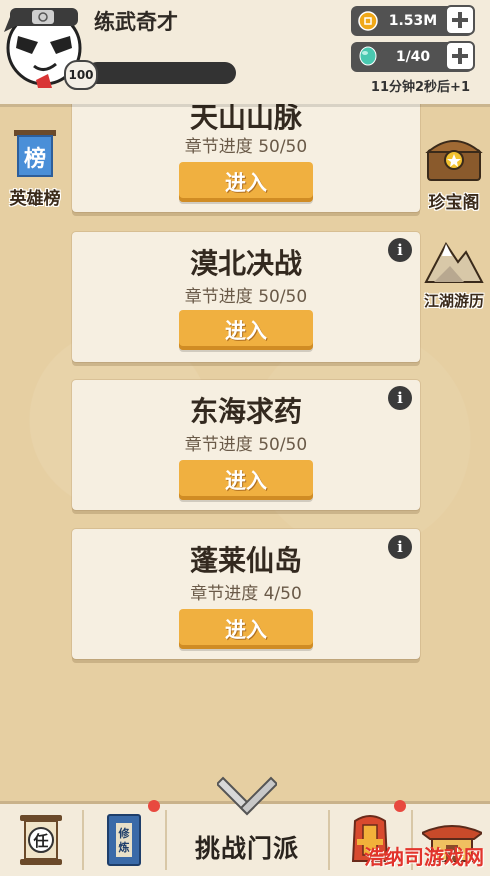 The width and height of the screenshot is (490, 876). What do you see at coordinates (454, 160) in the screenshot?
I see `treasure-chest-icon` at bounding box center [454, 160].